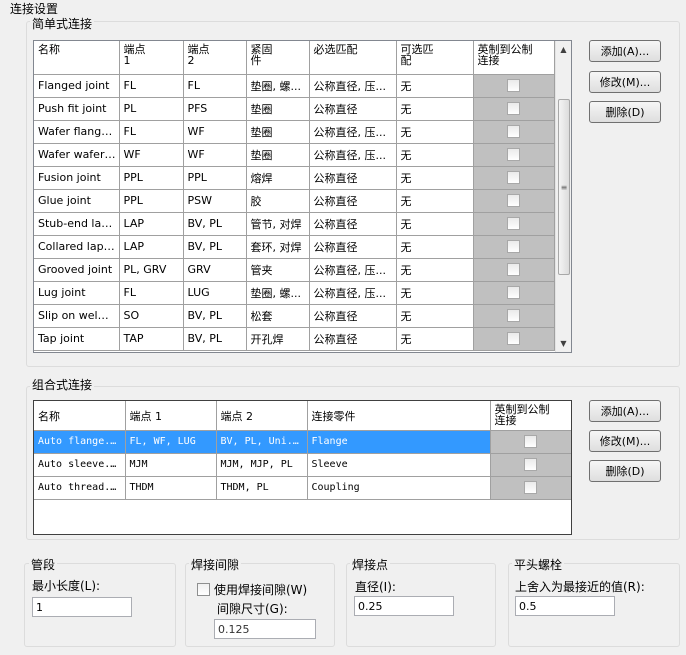 The image size is (686, 655). Describe the element at coordinates (294, 247) in the screenshot. I see `table-row: Collared lappe... LAP BV, PL 套环, 对焊 公称直径无` at that location.